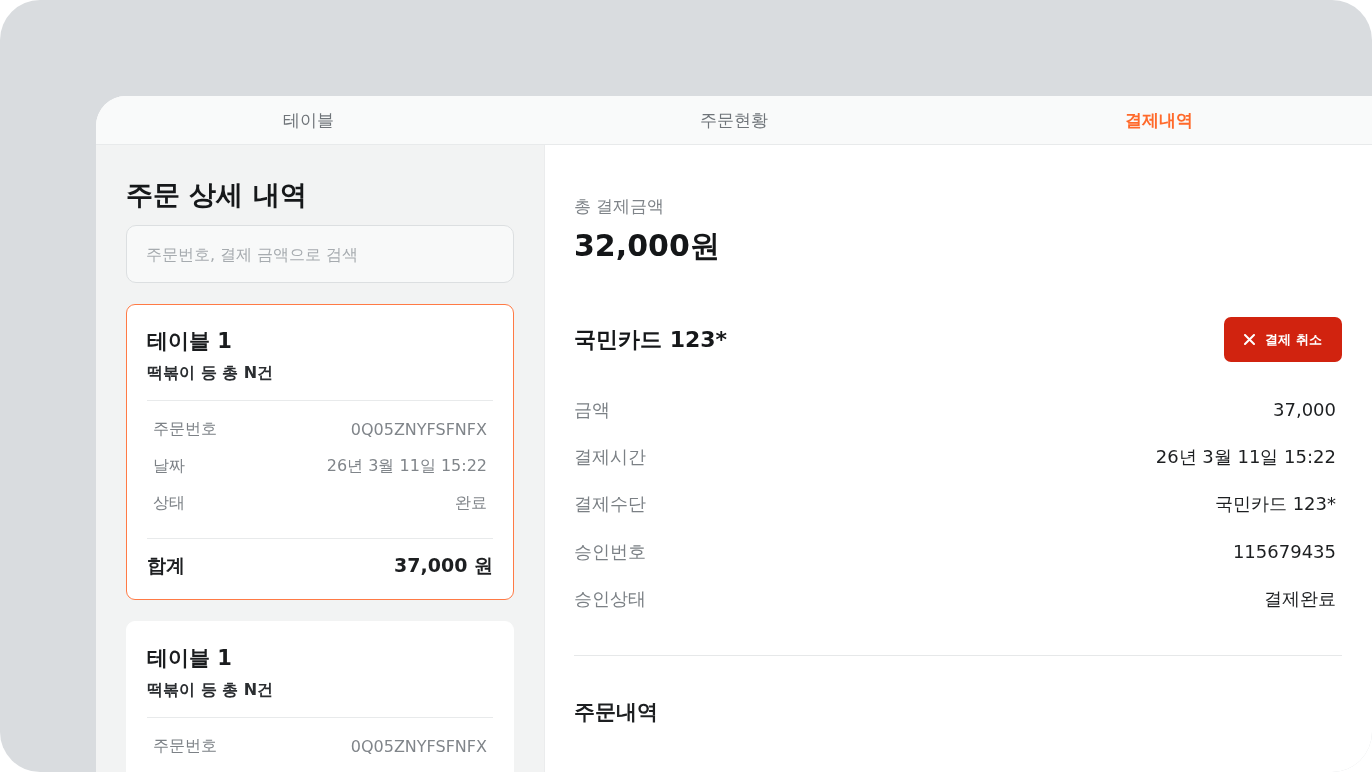  I want to click on payment-value: 37,000, so click(1304, 410).